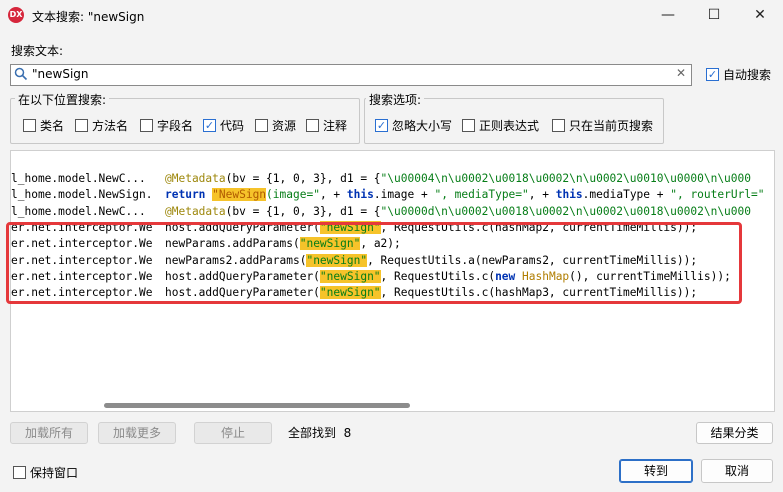 Image resolution: width=783 pixels, height=492 pixels. I want to click on auto-search-checkbox: 自动搜索, so click(738, 74).